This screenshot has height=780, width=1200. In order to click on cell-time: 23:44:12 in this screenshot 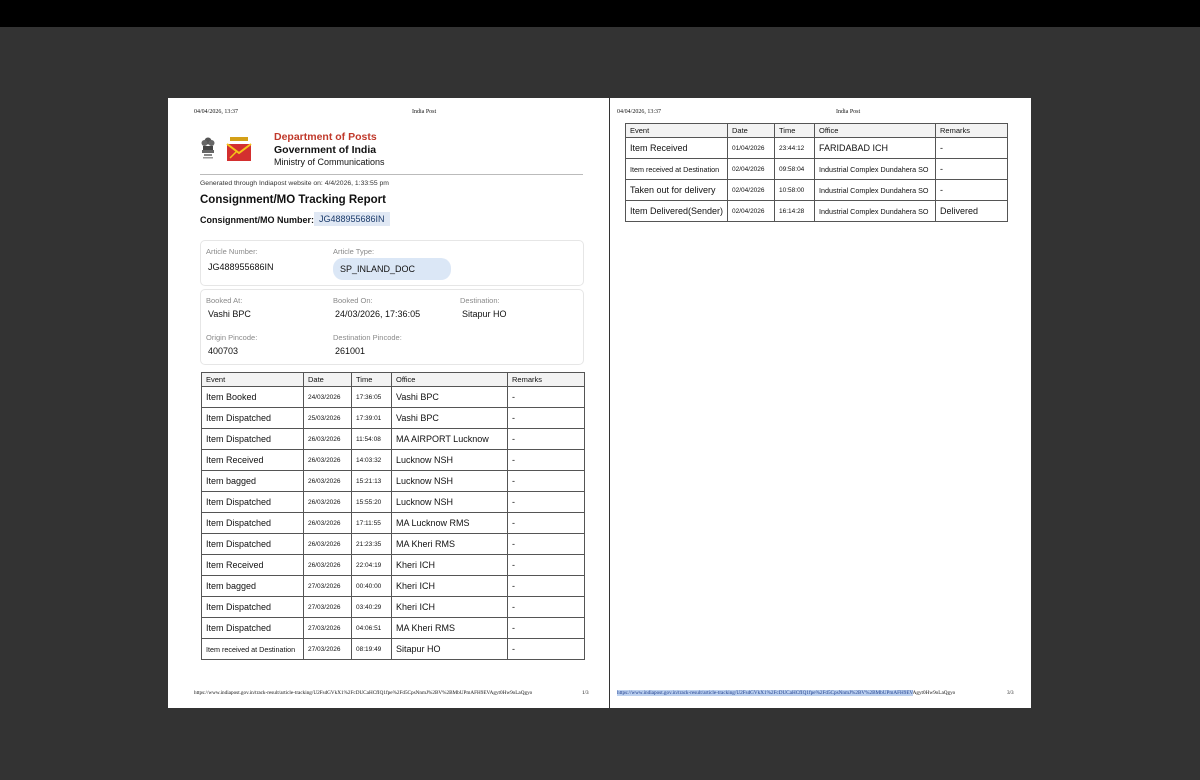, I will do `click(794, 148)`.